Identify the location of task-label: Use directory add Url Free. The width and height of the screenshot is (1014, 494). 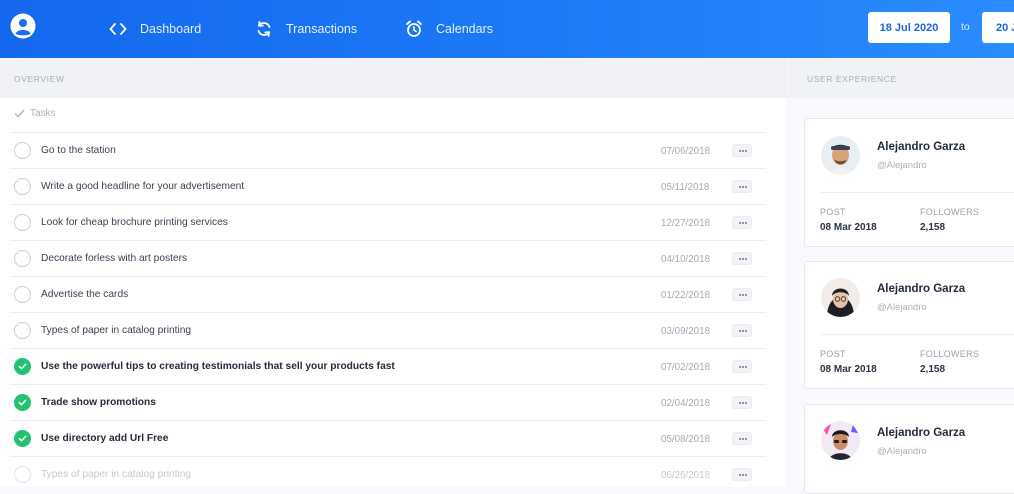
(105, 438).